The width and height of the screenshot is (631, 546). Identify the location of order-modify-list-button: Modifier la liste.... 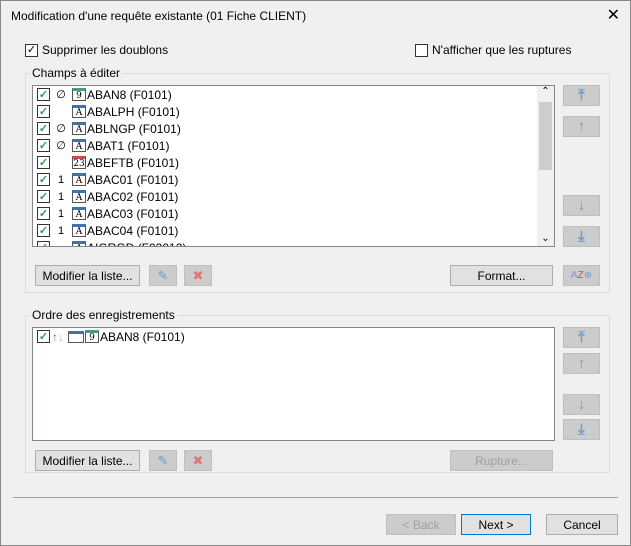
(87, 460).